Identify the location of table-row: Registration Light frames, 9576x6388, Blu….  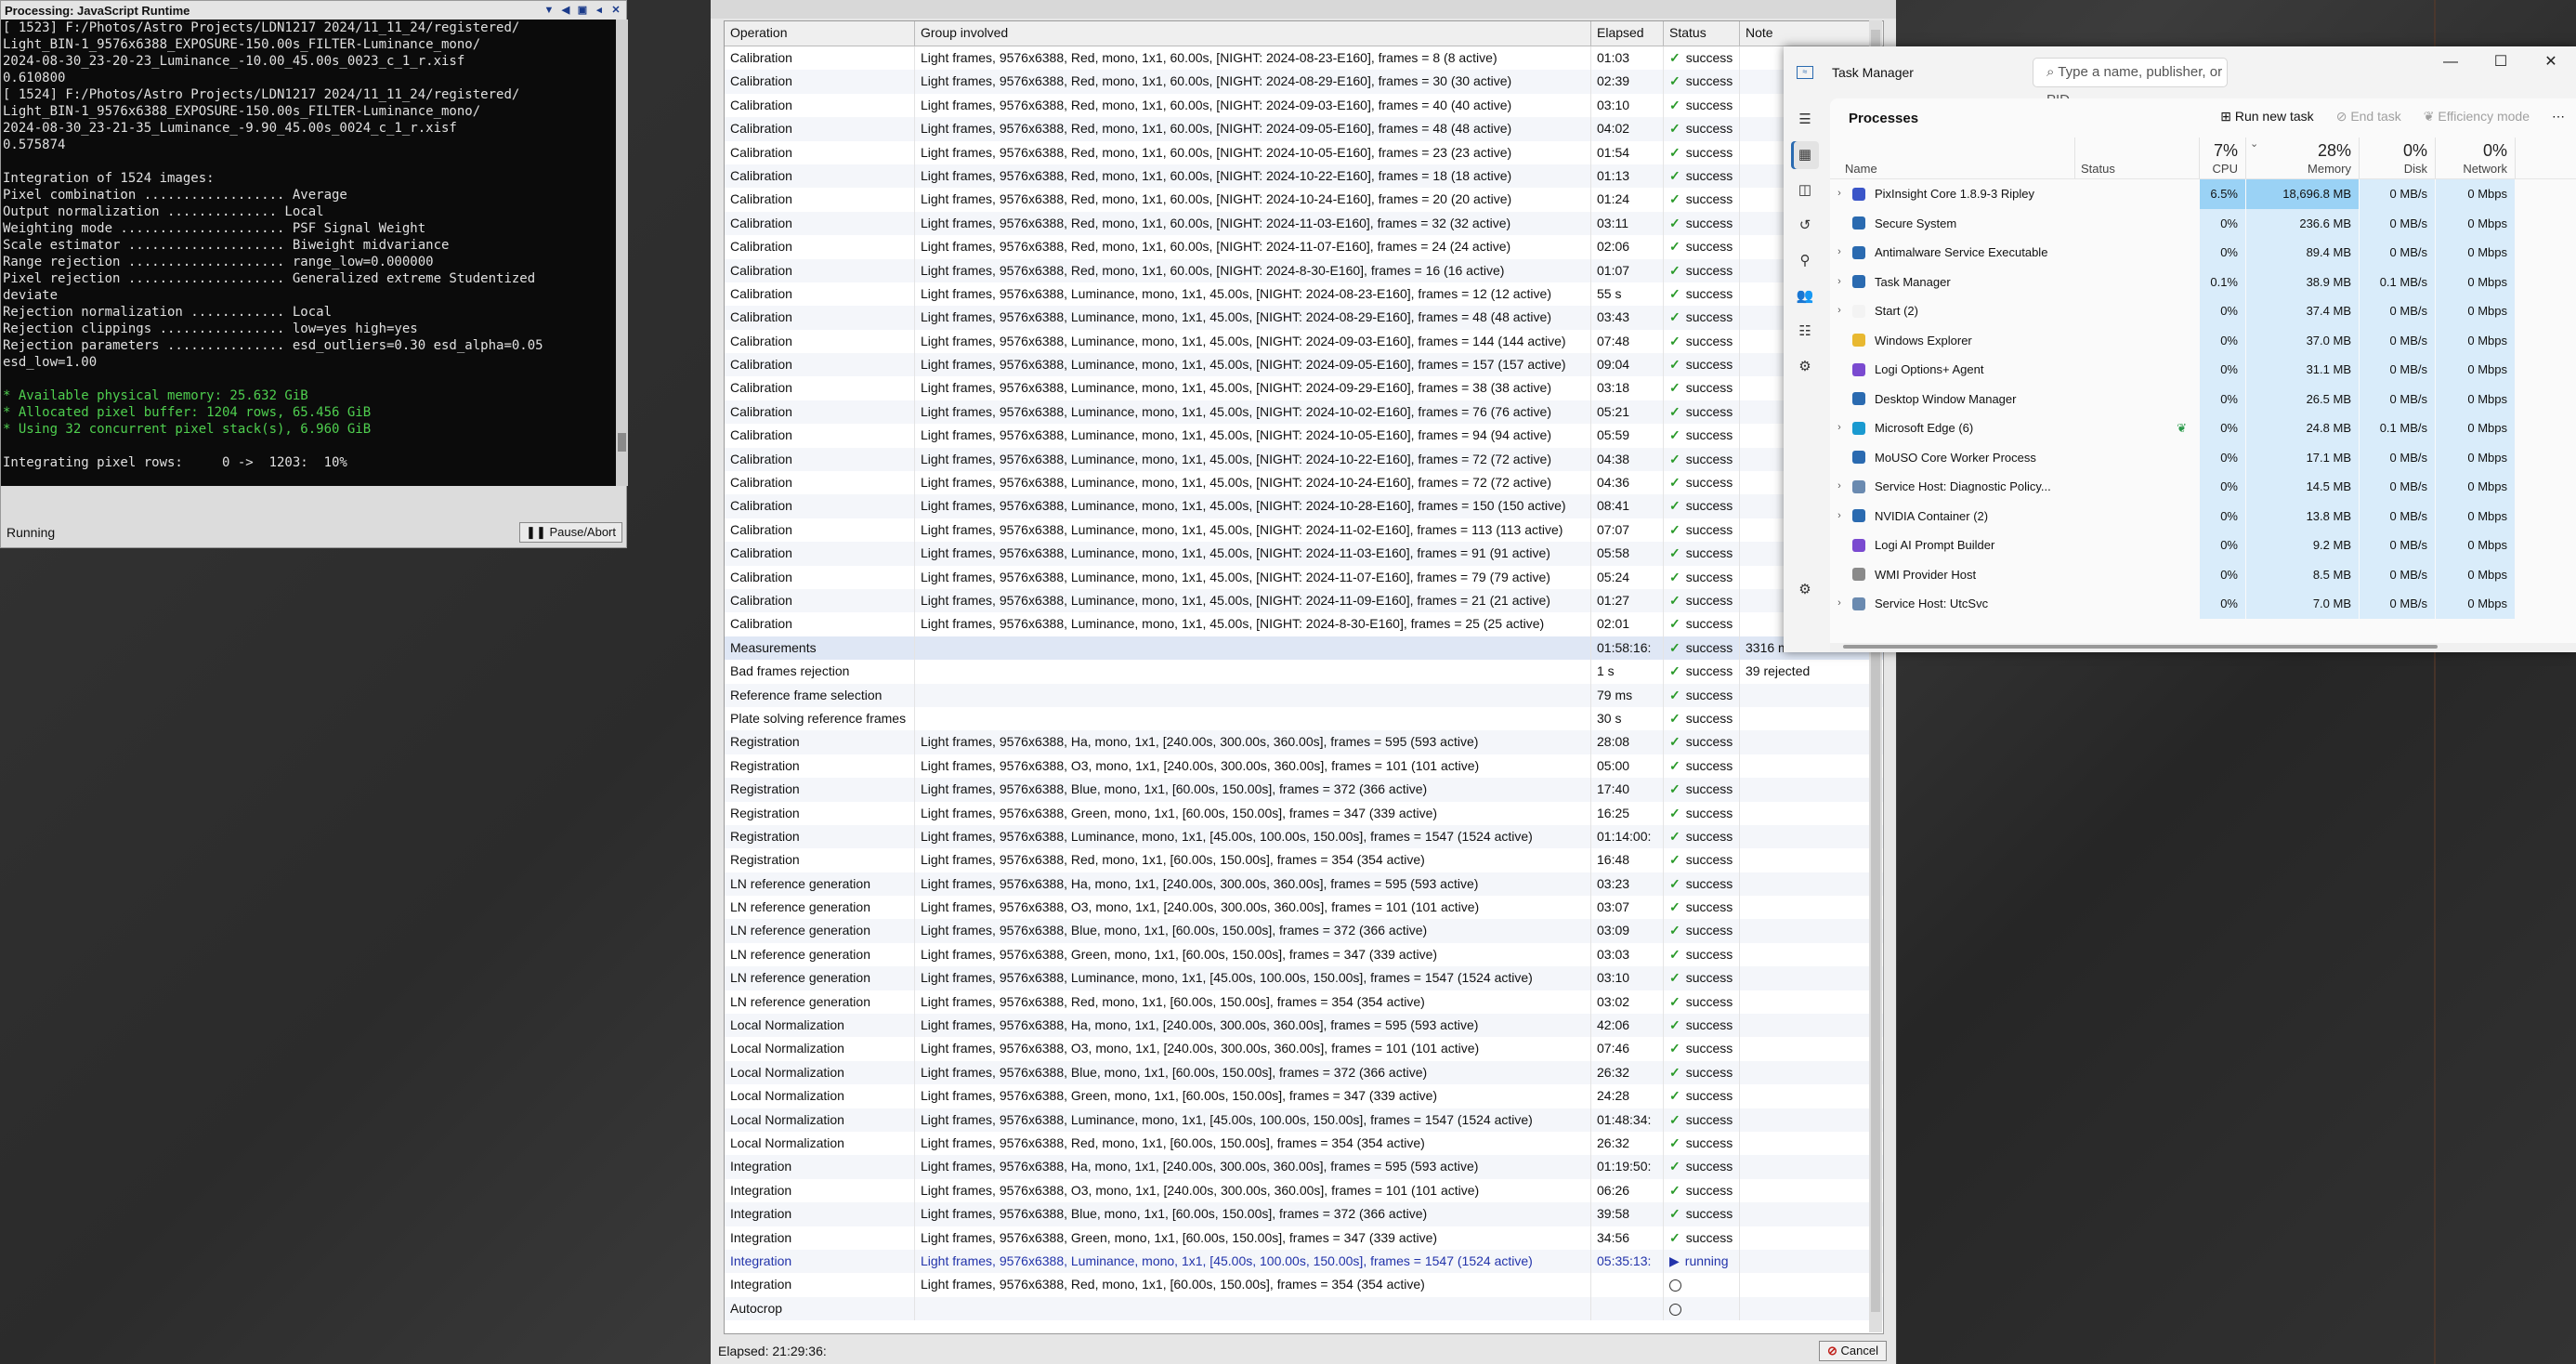
(1304, 790).